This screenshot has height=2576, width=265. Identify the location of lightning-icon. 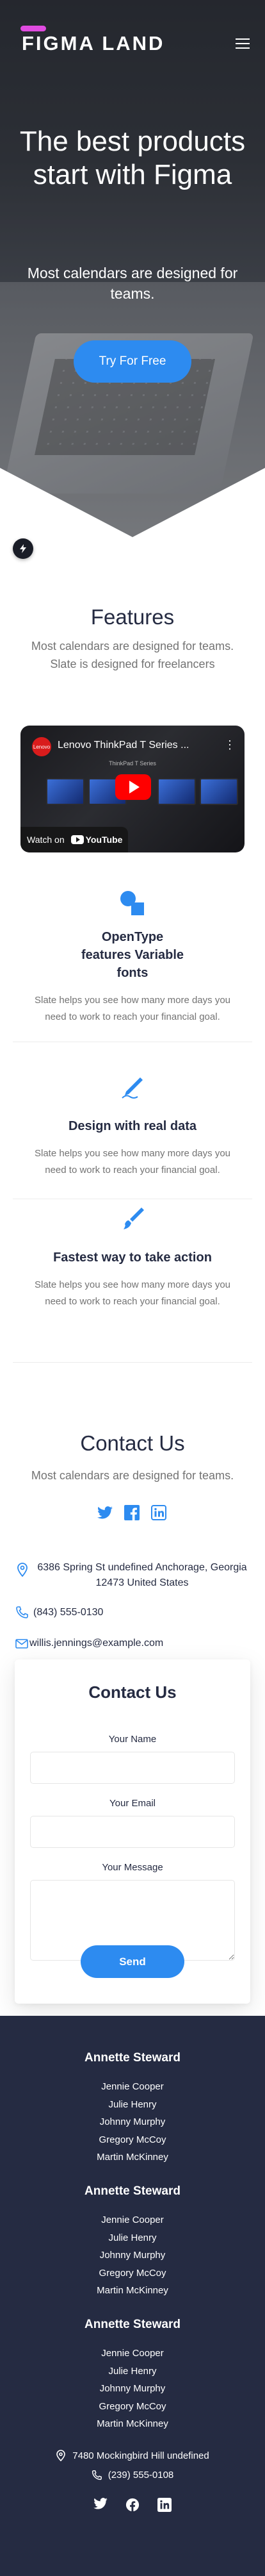
(23, 548).